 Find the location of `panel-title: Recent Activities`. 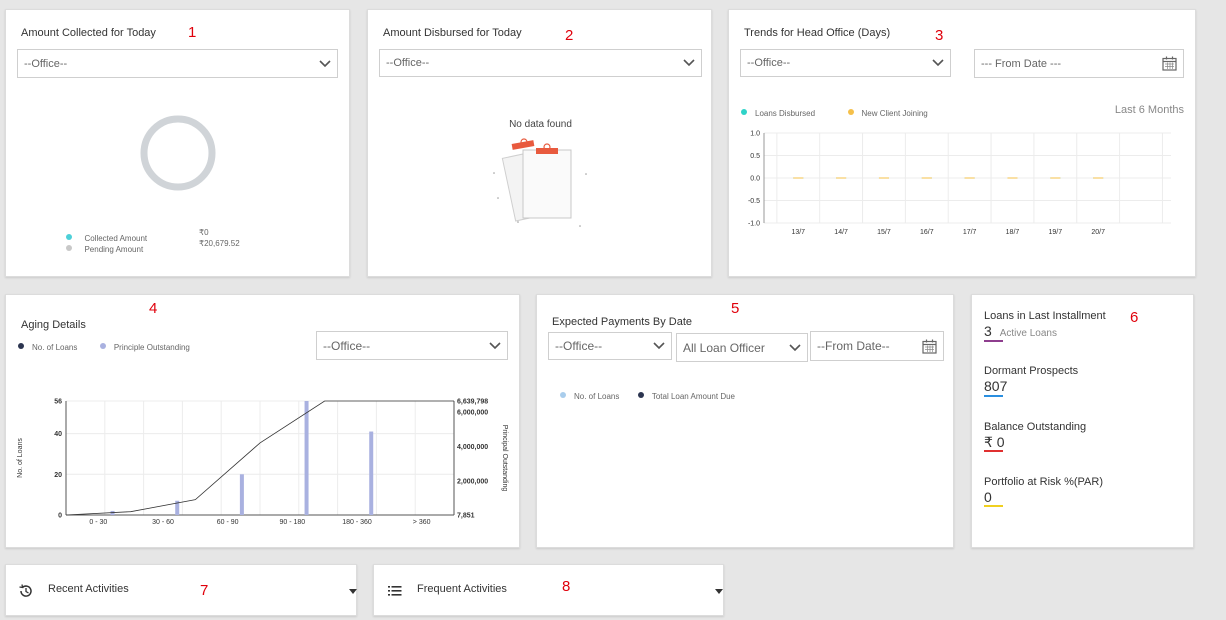

panel-title: Recent Activities is located at coordinates (88, 589).